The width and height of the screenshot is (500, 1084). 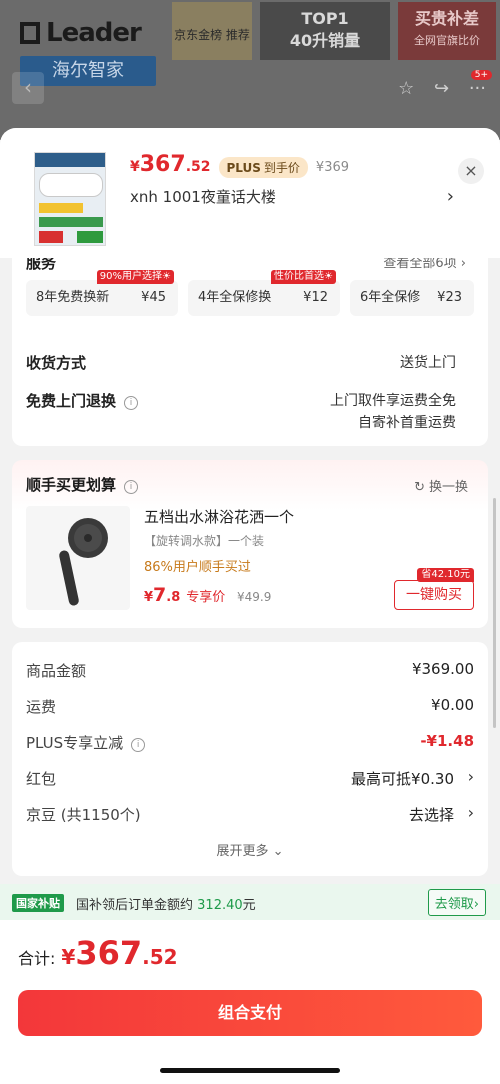 I want to click on delivery-method-value: 送货上门, so click(x=428, y=363).